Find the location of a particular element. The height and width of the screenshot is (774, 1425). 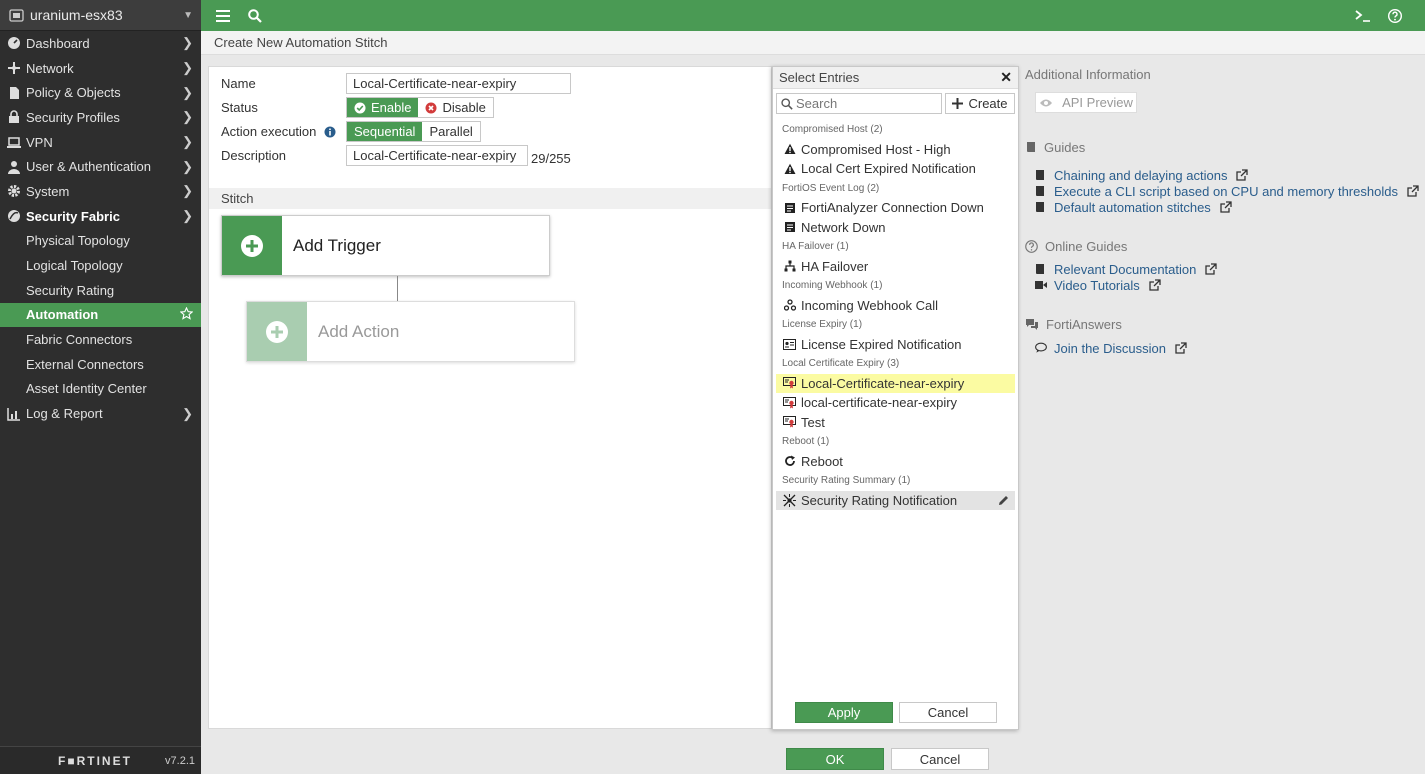

nav-logical-topology: Logical Topology is located at coordinates (100, 265).